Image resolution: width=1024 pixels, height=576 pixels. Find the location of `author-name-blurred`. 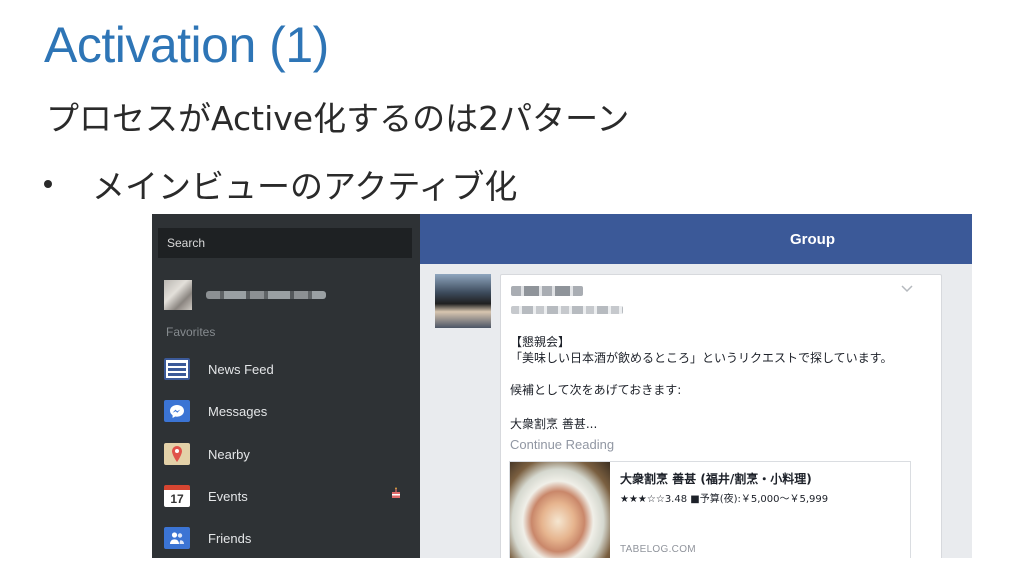

author-name-blurred is located at coordinates (547, 291).